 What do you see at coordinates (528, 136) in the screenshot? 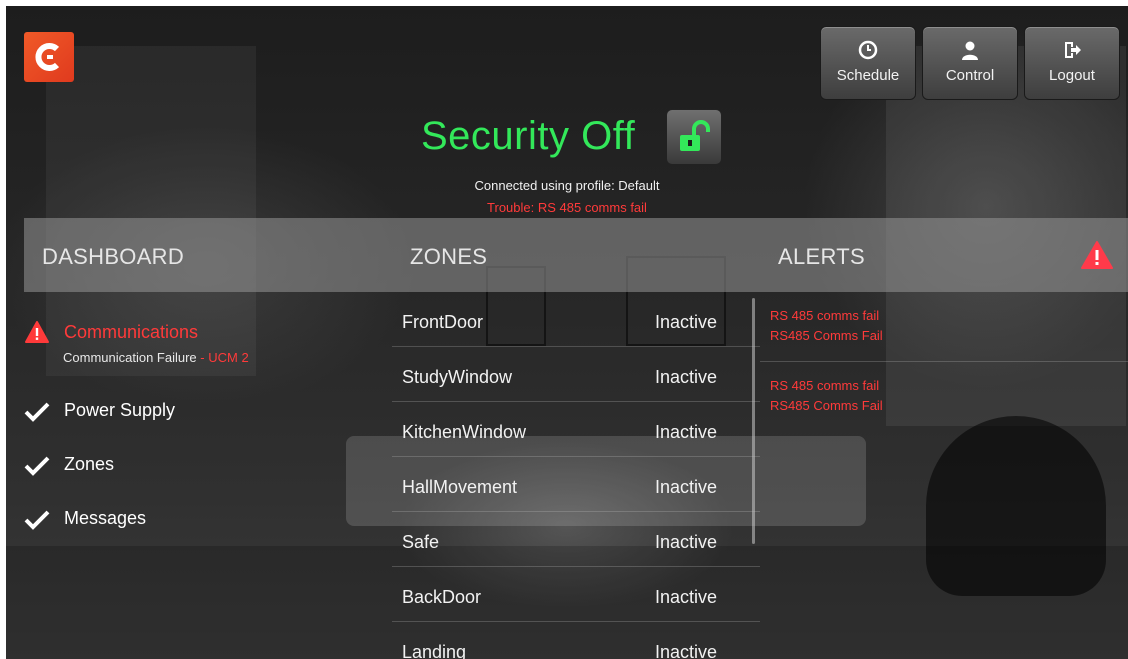
I see `security-status: Security Off` at bounding box center [528, 136].